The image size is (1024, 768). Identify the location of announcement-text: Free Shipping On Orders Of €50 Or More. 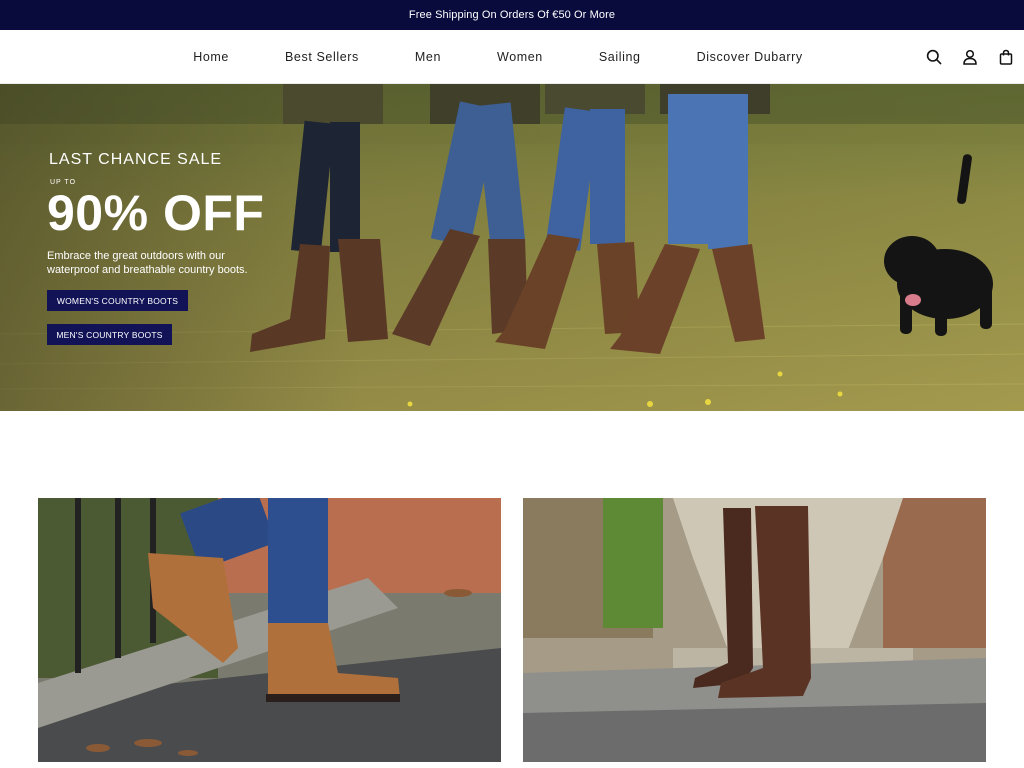
(512, 15).